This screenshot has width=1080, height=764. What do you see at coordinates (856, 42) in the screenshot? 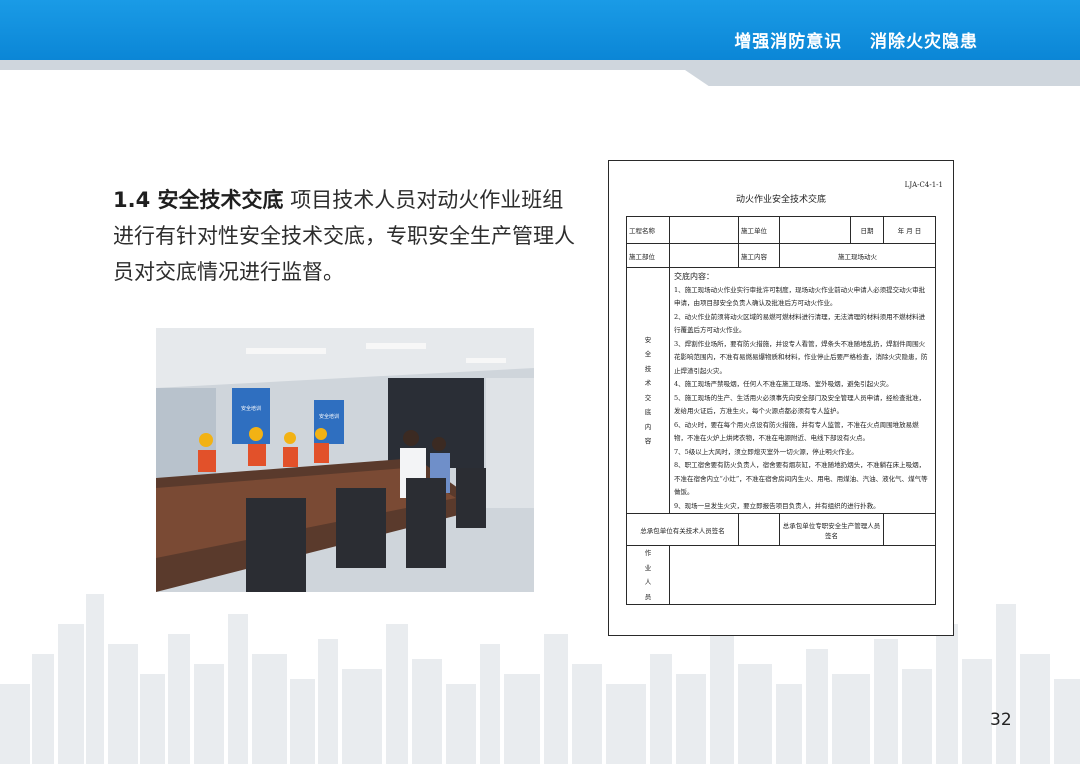
I see `header-slogan: 增强消防意识 消除火灾隐患` at bounding box center [856, 42].